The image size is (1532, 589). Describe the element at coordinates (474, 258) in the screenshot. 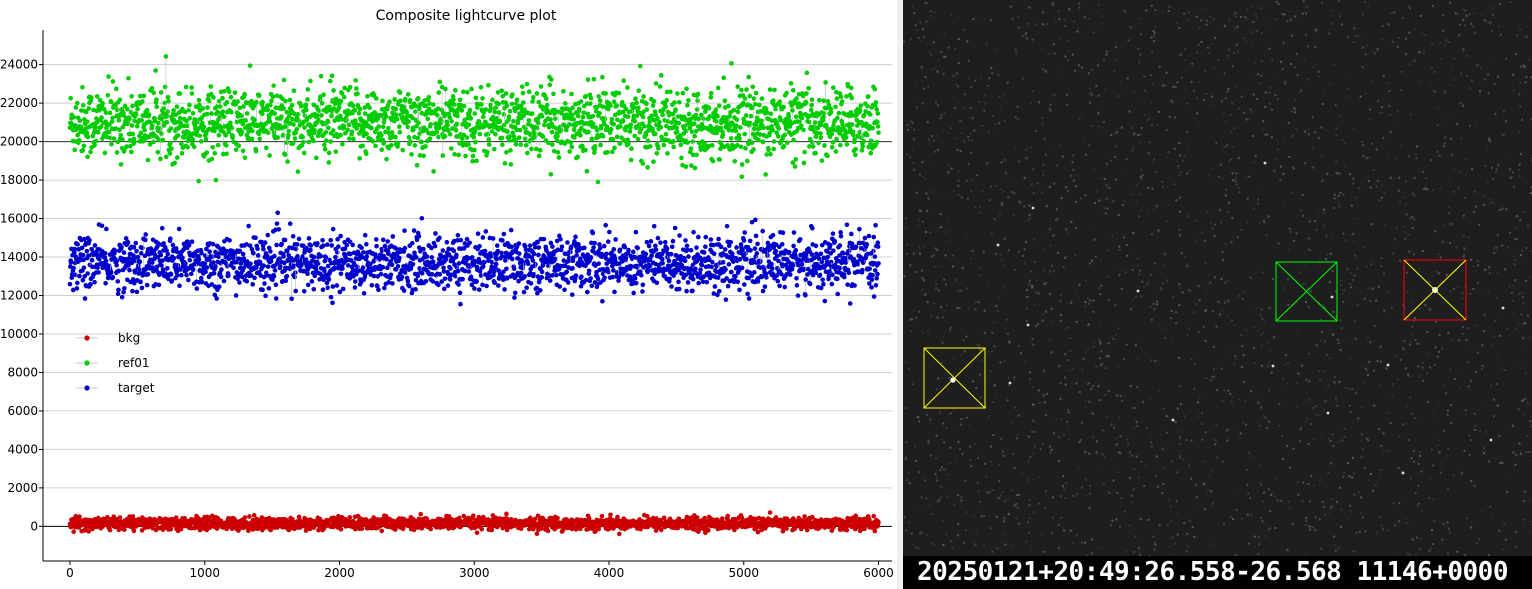

I see `series-target` at that location.